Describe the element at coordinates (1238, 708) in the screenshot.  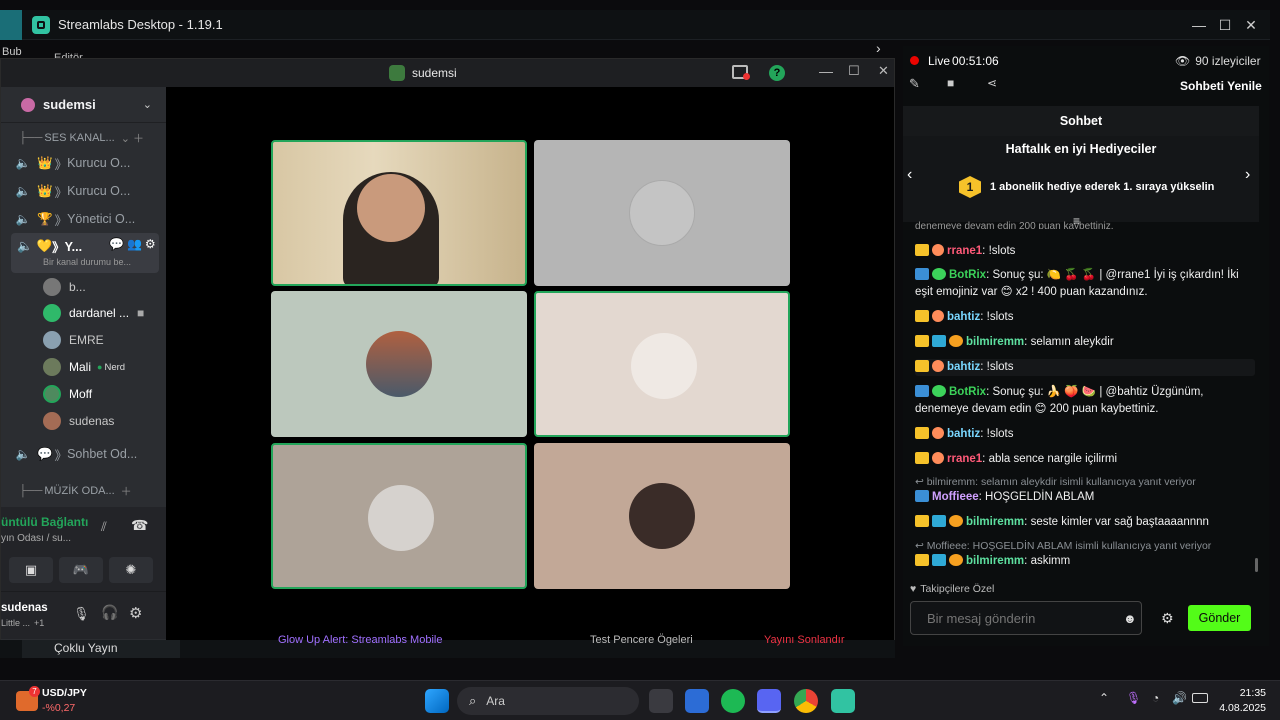
I see `clock-date: 4.08.2025` at that location.